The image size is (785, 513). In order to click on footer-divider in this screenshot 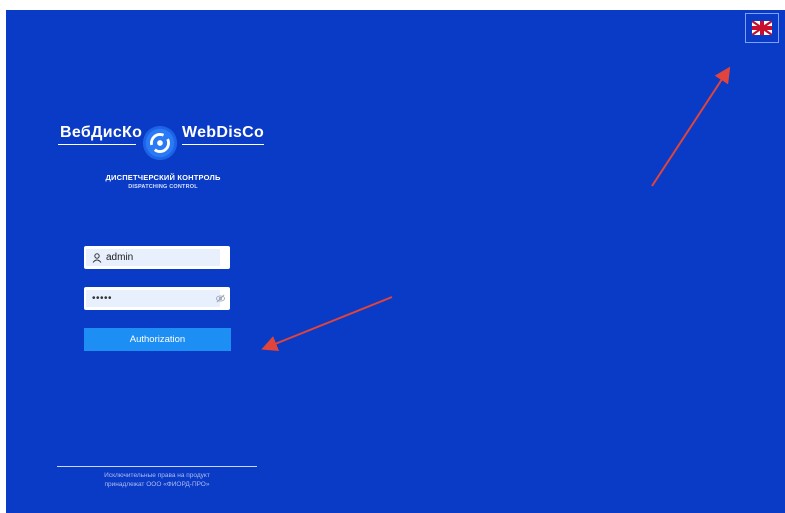, I will do `click(157, 466)`.